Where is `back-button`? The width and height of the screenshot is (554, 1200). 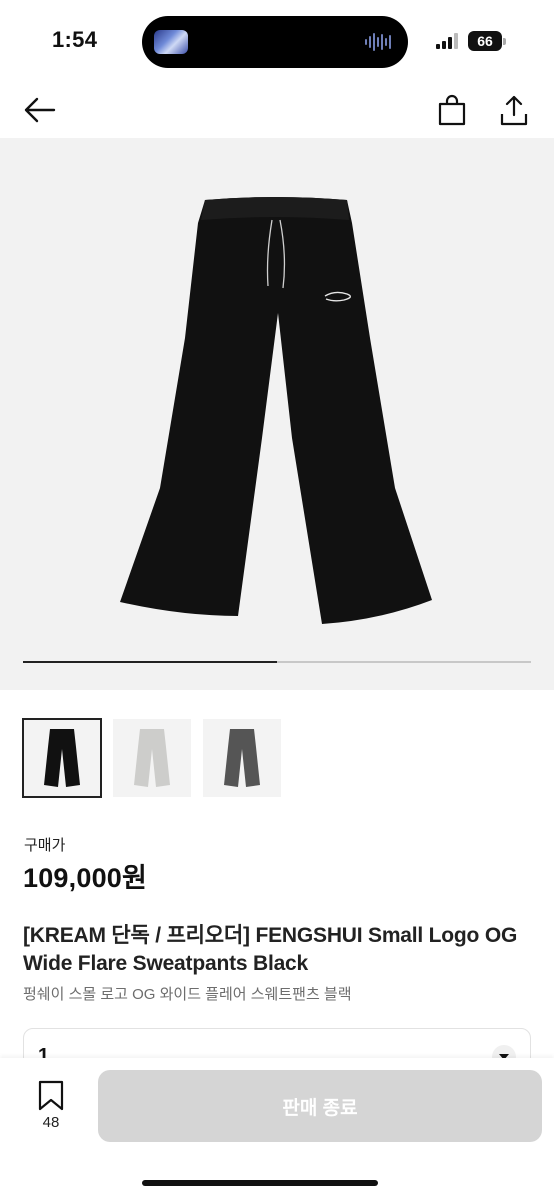
back-button is located at coordinates (40, 110).